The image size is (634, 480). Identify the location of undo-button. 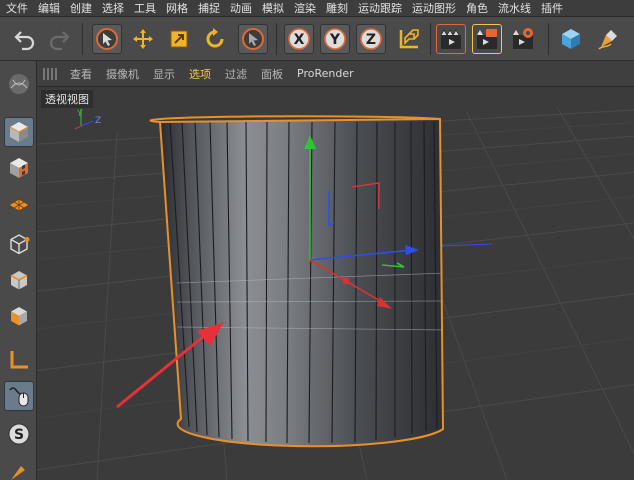
(25, 39).